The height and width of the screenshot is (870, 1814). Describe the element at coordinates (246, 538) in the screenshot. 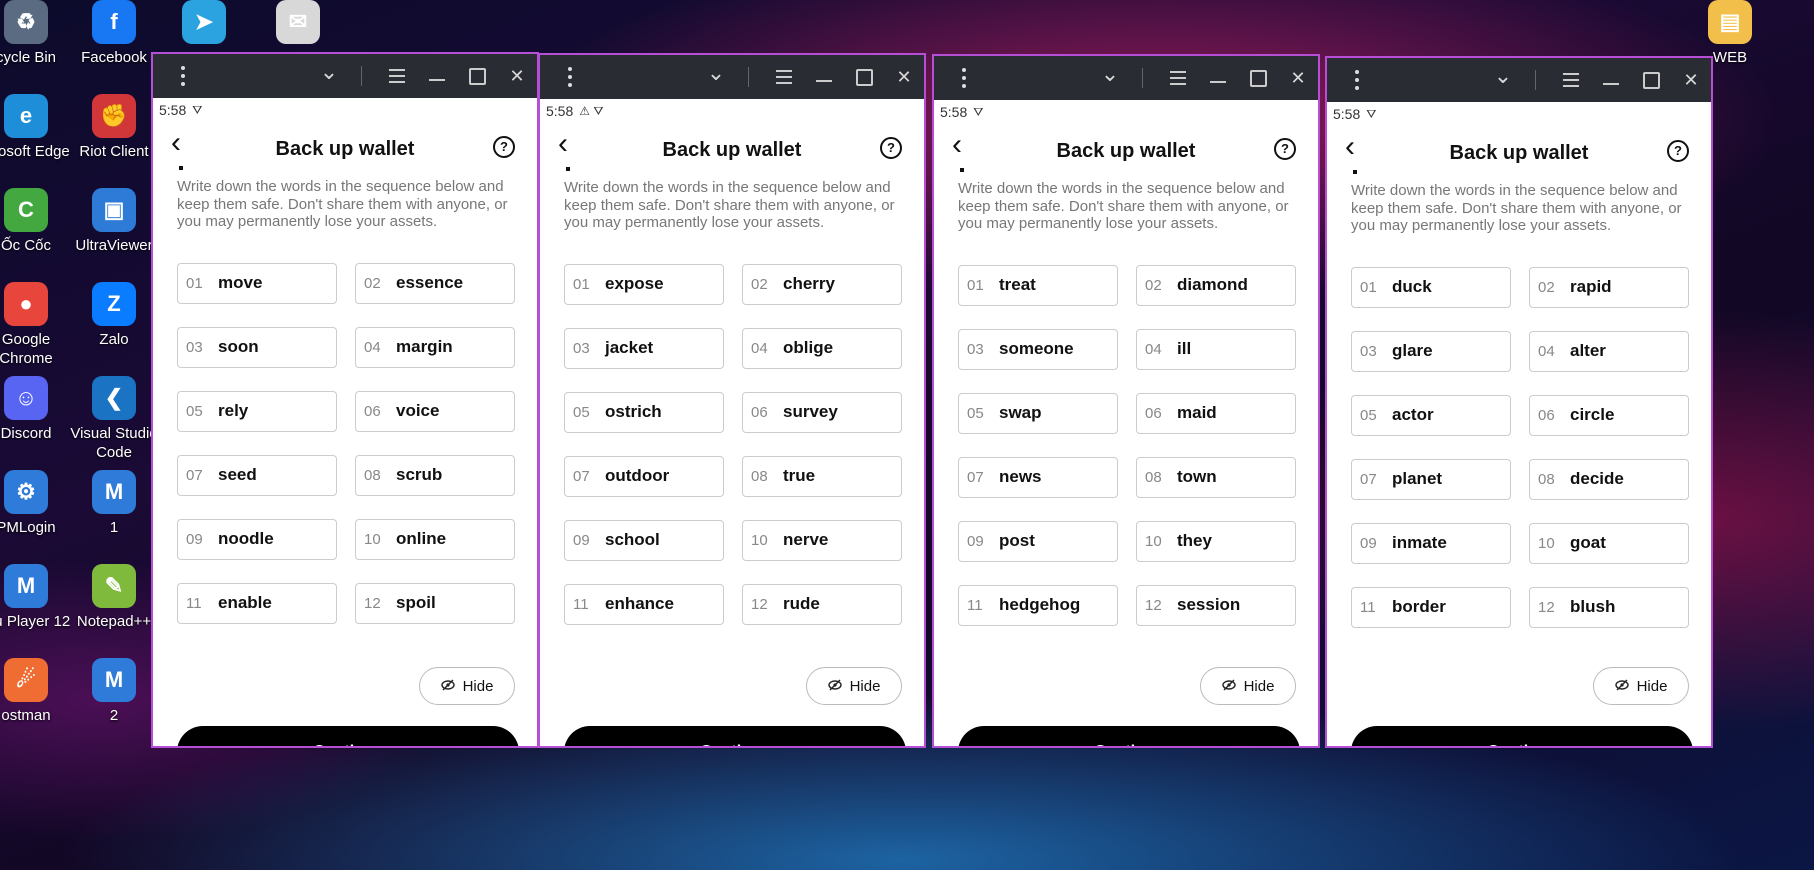

I see `seed-word: noodle` at that location.